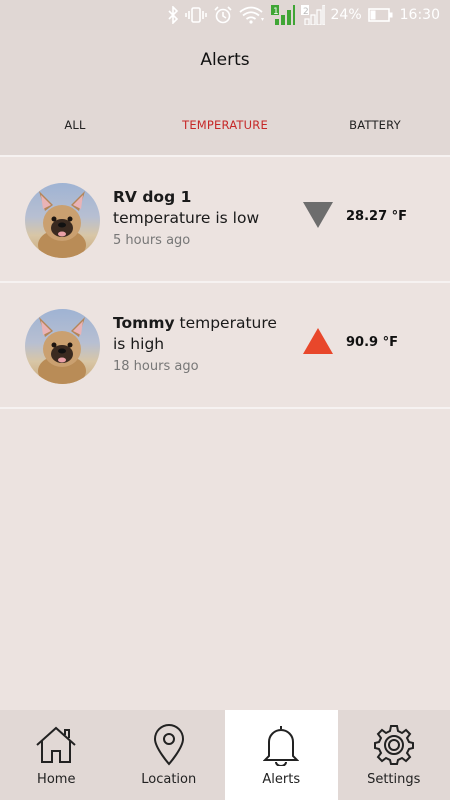 The height and width of the screenshot is (800, 450). I want to click on alert-message: Tommy temperature is high, so click(203, 334).